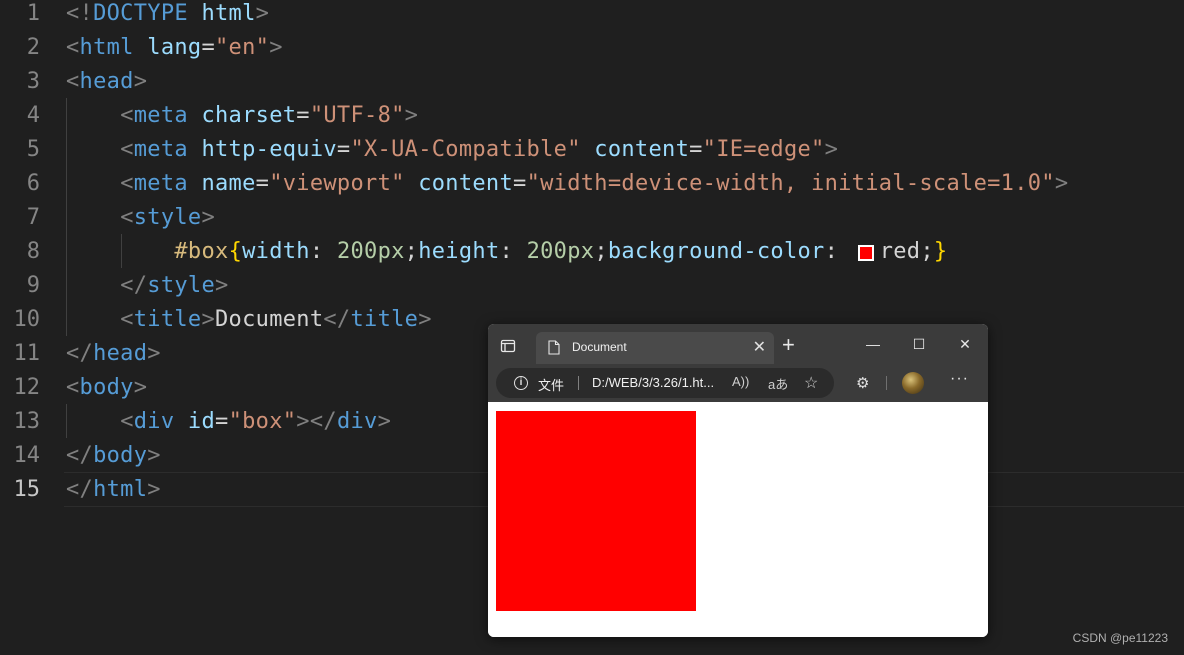 The height and width of the screenshot is (655, 1184). Describe the element at coordinates (959, 379) in the screenshot. I see `more-menu-icon: ···` at that location.